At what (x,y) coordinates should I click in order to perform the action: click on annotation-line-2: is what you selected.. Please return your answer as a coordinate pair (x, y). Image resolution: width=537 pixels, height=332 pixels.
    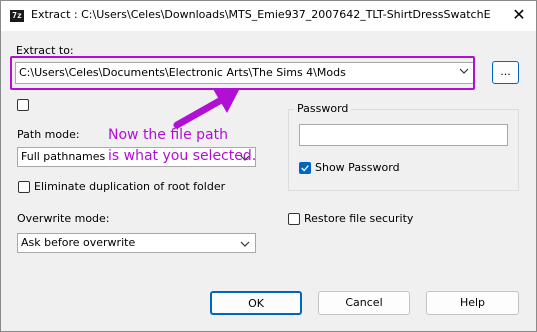
    Looking at the image, I should click on (182, 156).